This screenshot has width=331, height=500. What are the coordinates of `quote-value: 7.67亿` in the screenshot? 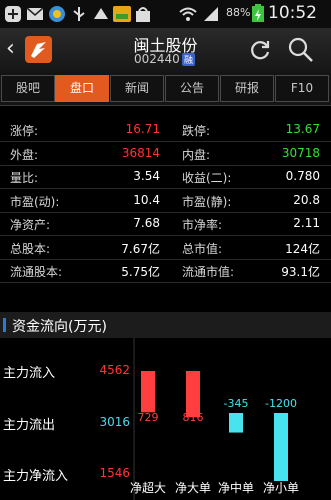 It's located at (140, 248).